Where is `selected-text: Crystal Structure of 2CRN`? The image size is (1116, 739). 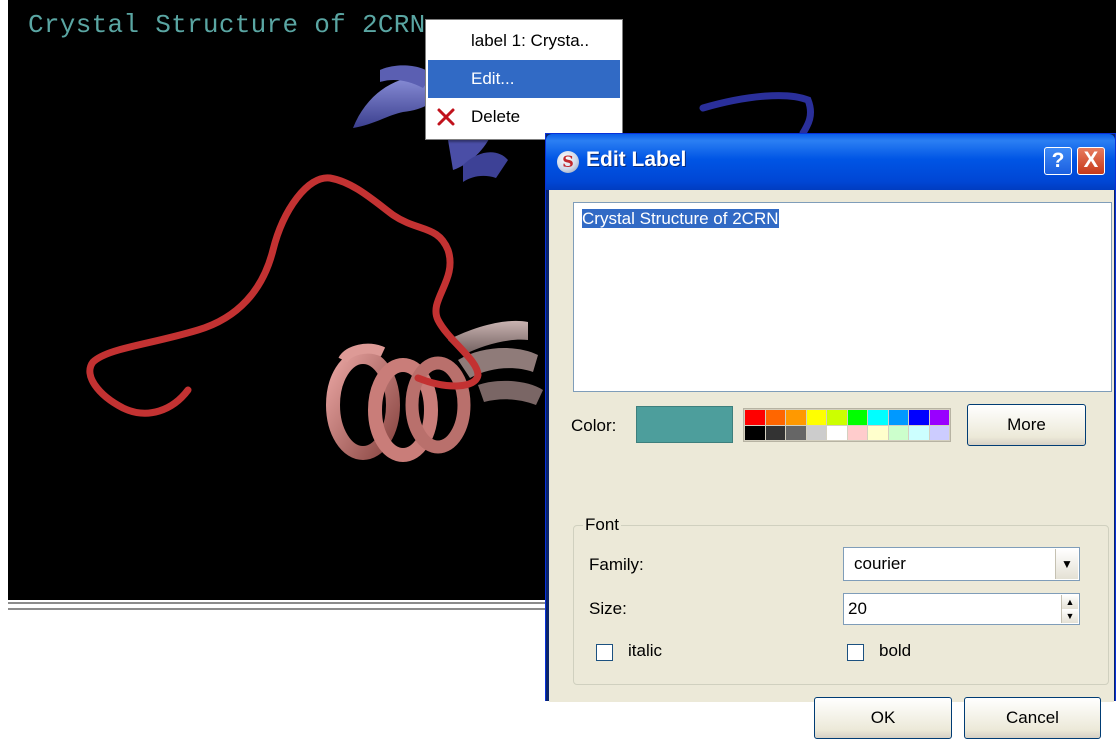
selected-text: Crystal Structure of 2CRN is located at coordinates (680, 218).